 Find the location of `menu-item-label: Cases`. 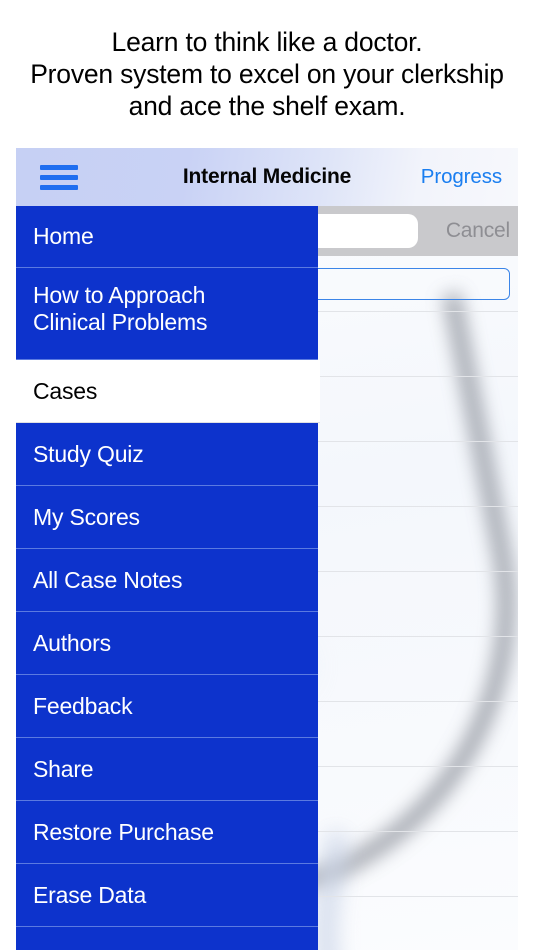

menu-item-label: Cases is located at coordinates (65, 390).